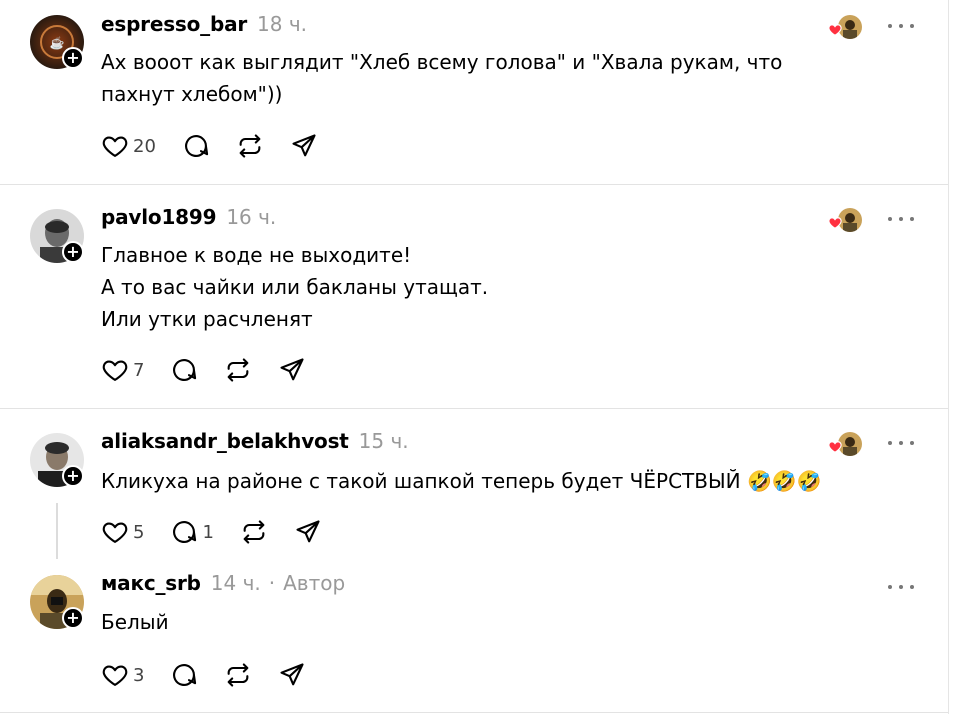 The width and height of the screenshot is (953, 714). I want to click on reply-button: 1, so click(192, 532).